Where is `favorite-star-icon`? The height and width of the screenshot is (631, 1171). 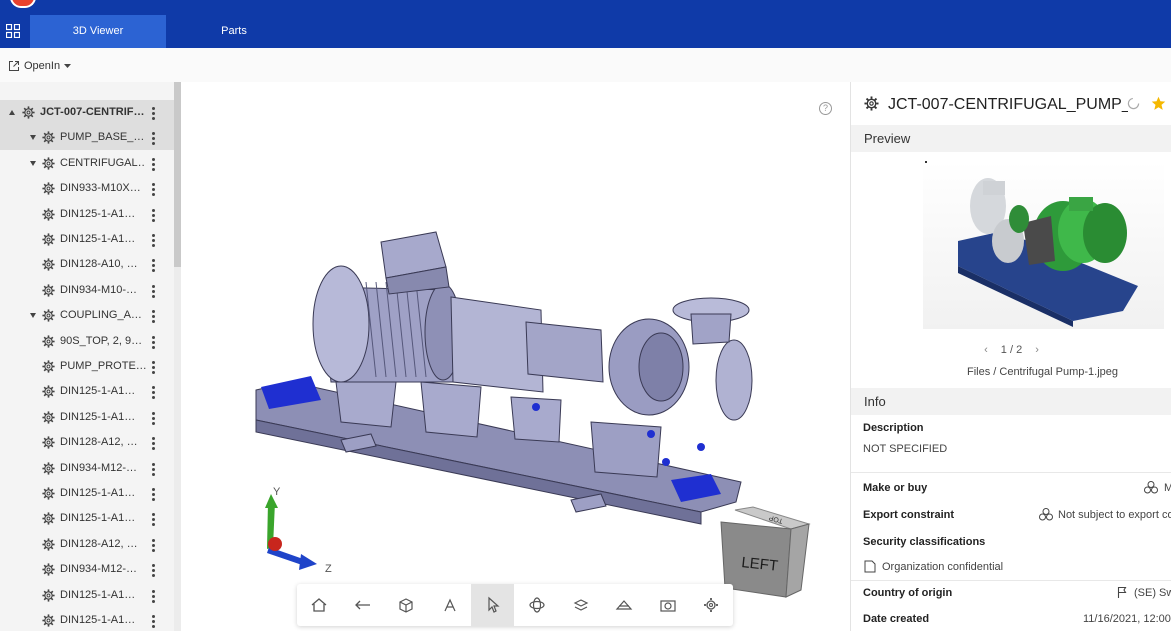 favorite-star-icon is located at coordinates (1158, 103).